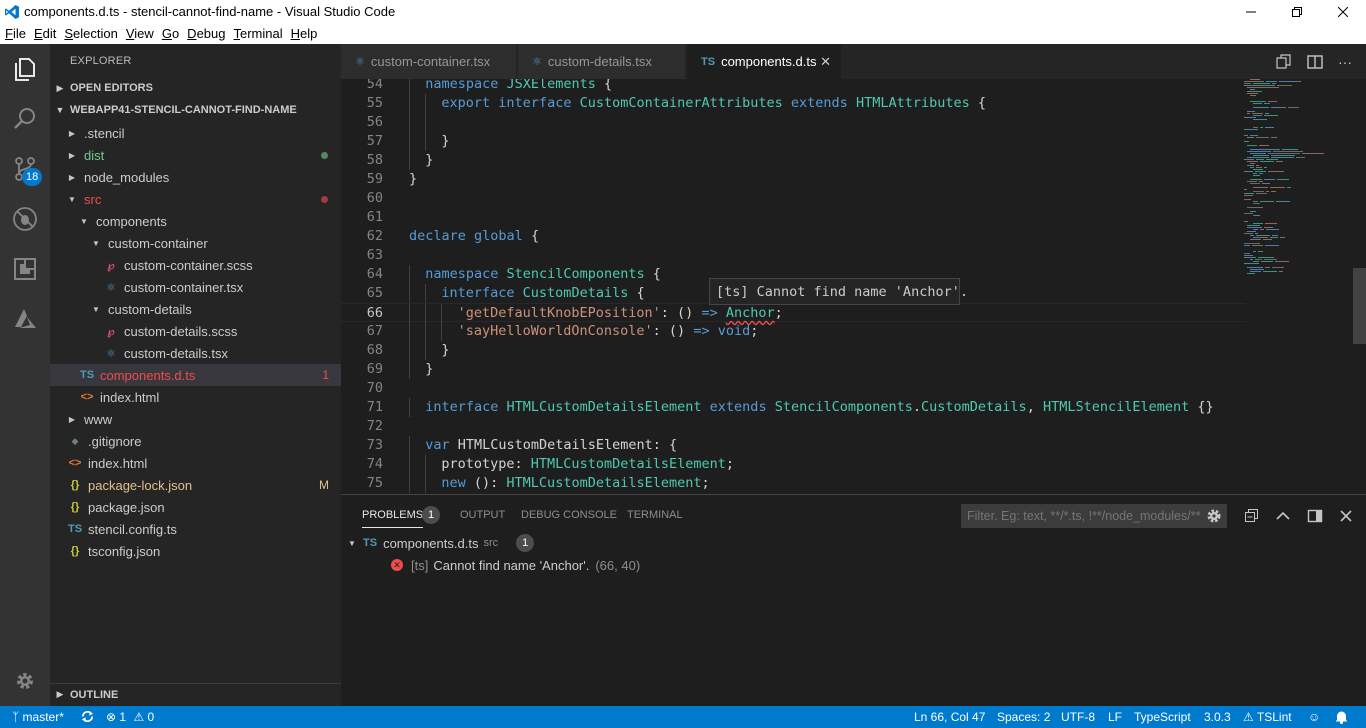 The height and width of the screenshot is (728, 1366). Describe the element at coordinates (764, 61) in the screenshot. I see `tab-components-d-ts: TS components.d.ts ✕` at that location.